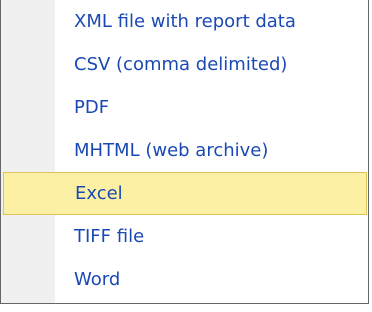 The width and height of the screenshot is (372, 312). Describe the element at coordinates (184, 64) in the screenshot. I see `menu-item-csv: CSV (comma delimited)` at that location.